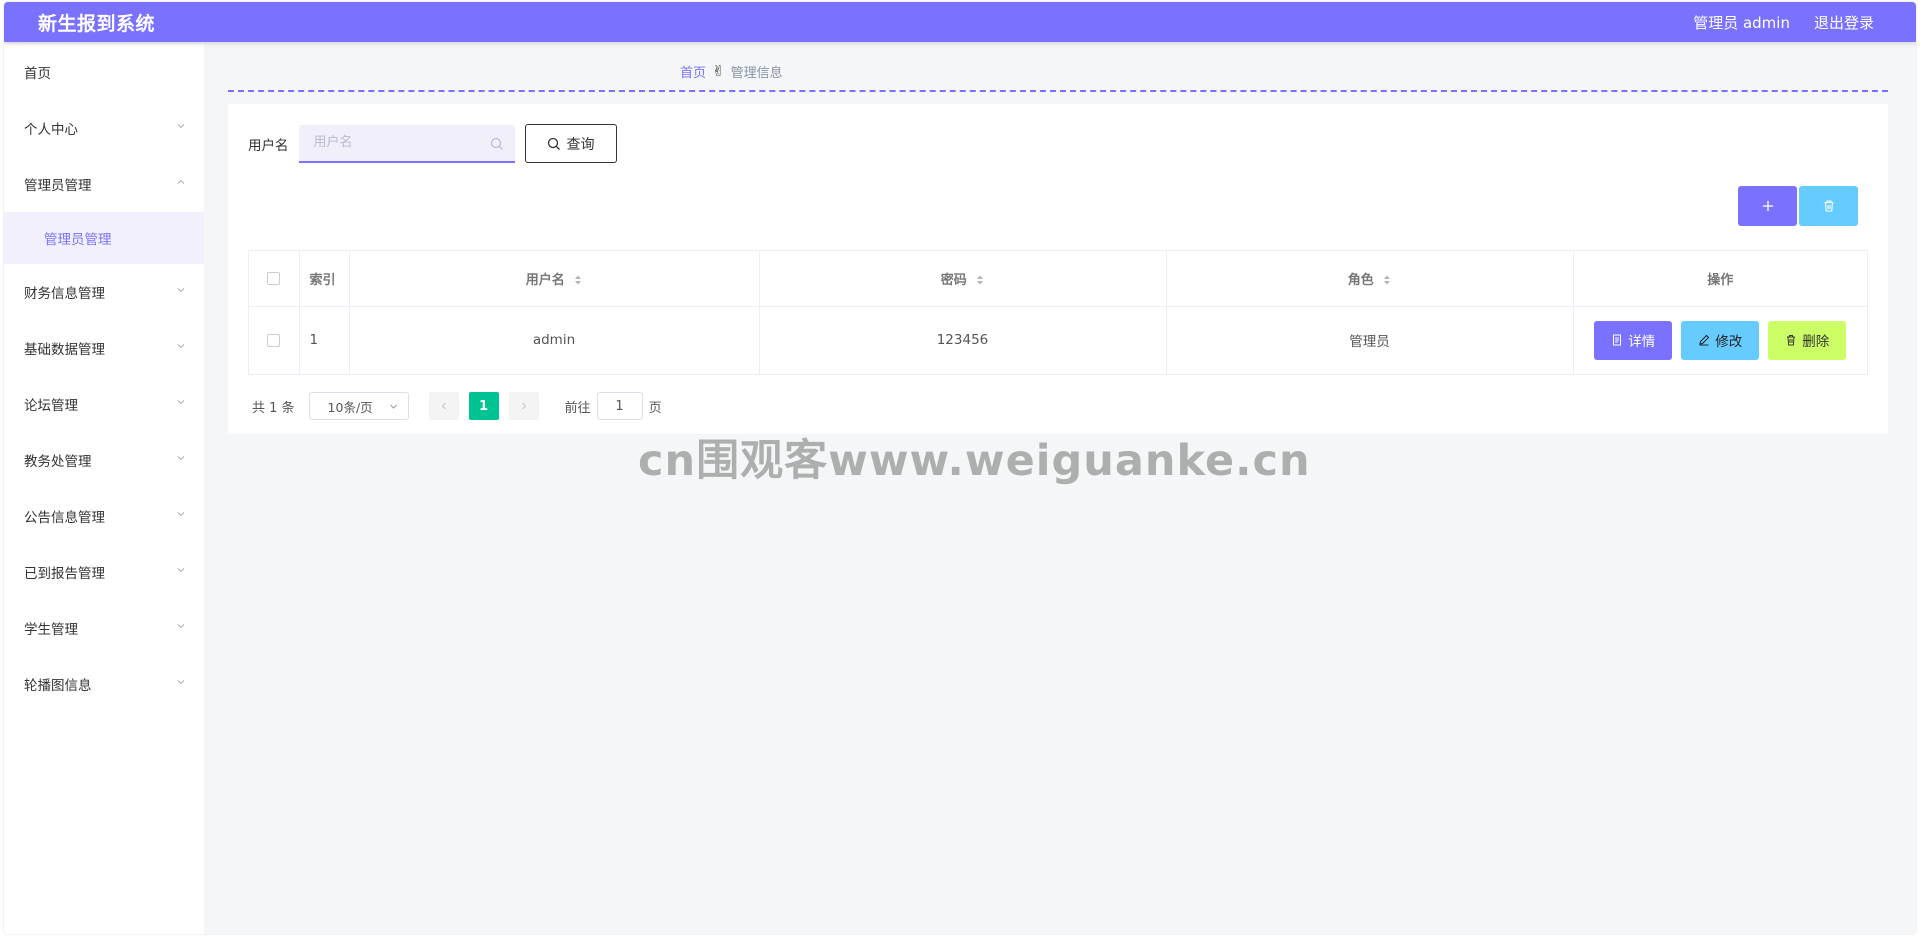  I want to click on cell-role: 管理员, so click(1370, 340).